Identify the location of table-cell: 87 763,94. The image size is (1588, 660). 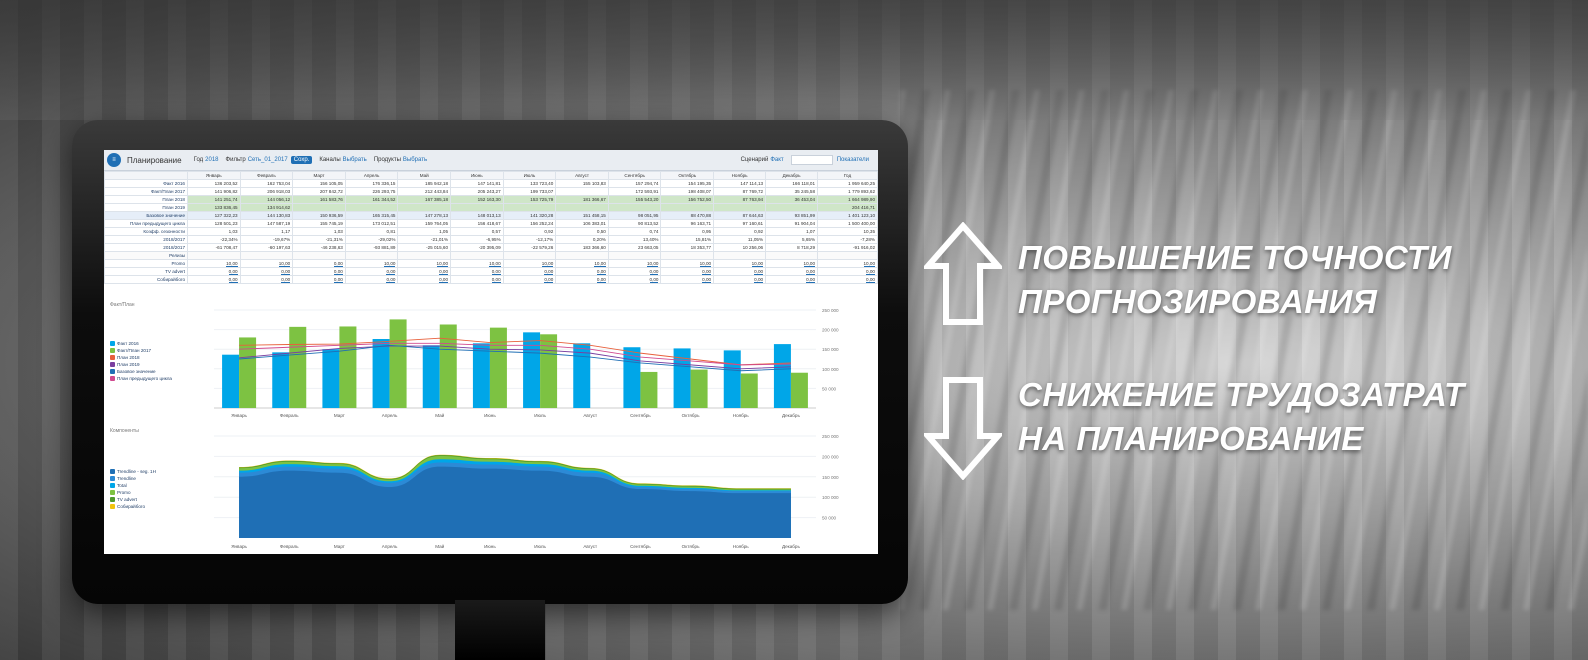
(740, 199).